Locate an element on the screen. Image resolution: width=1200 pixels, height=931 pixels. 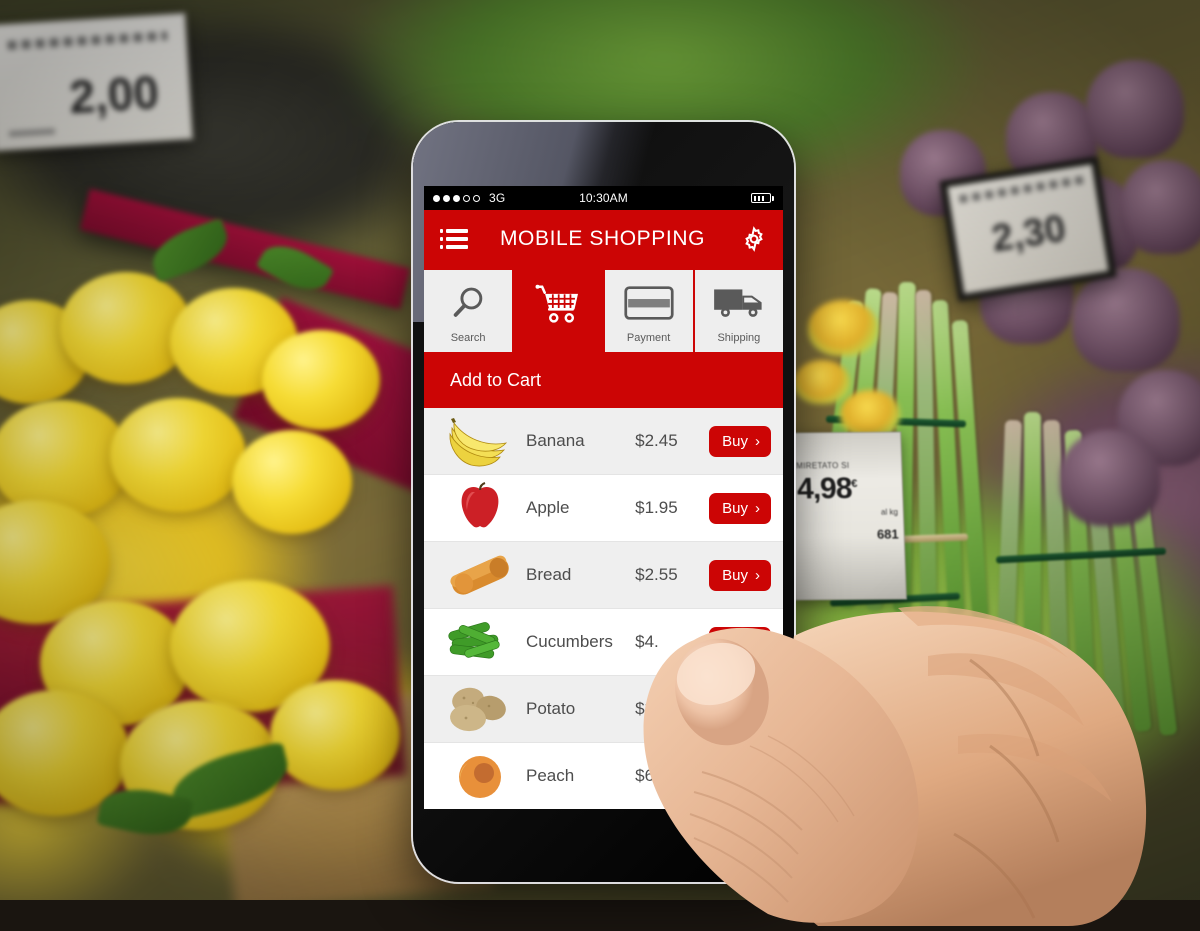
delivery-truck-icon is located at coordinates (739, 303).